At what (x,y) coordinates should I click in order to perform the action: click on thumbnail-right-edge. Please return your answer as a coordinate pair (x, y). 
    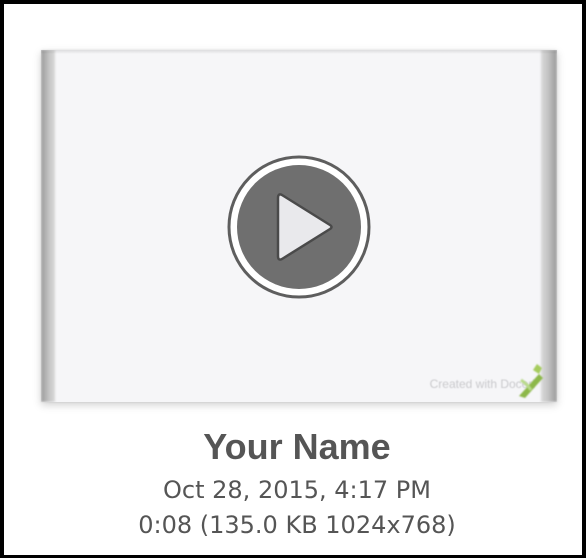
    Looking at the image, I should click on (549, 226).